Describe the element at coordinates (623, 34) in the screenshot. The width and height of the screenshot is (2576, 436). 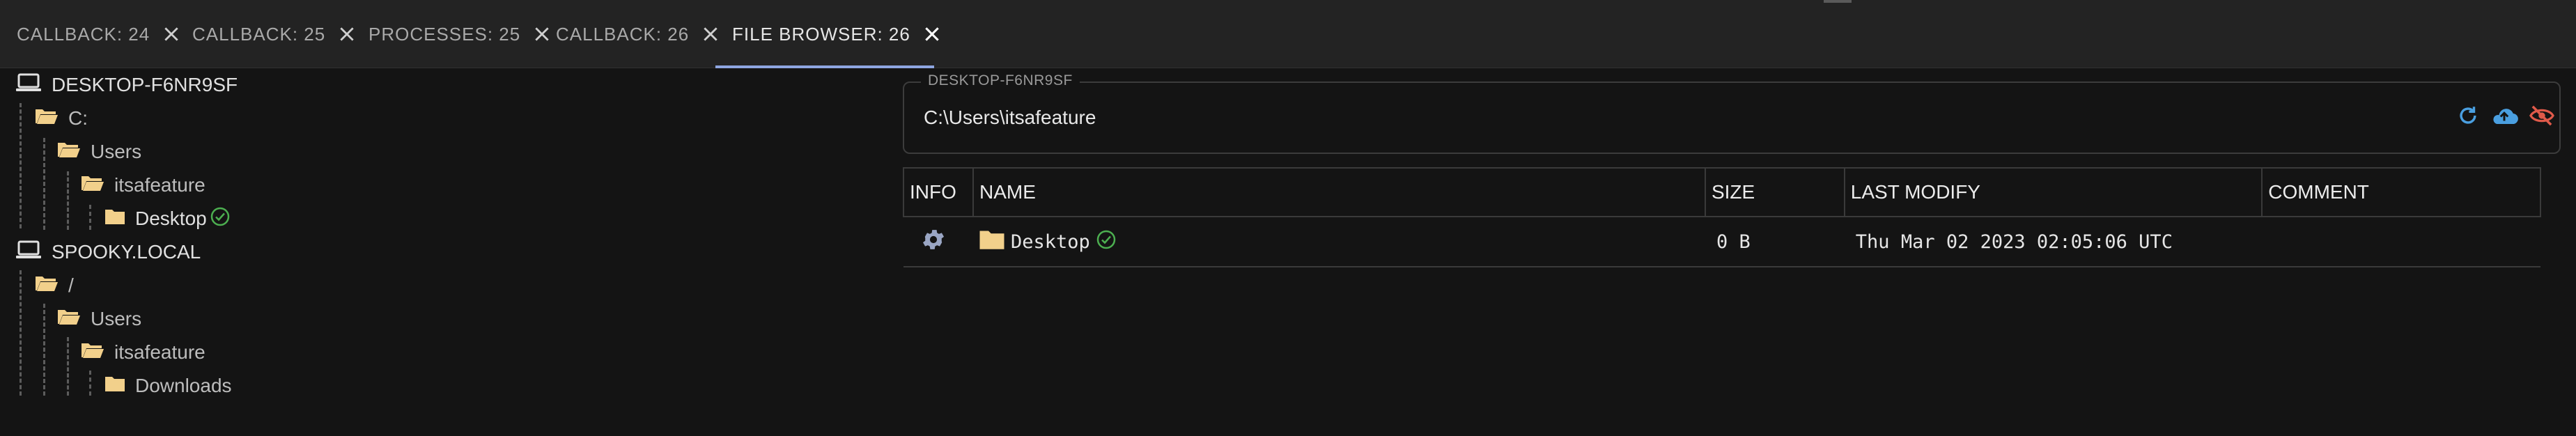
I see `tab-label: CALLBACK: 26` at that location.